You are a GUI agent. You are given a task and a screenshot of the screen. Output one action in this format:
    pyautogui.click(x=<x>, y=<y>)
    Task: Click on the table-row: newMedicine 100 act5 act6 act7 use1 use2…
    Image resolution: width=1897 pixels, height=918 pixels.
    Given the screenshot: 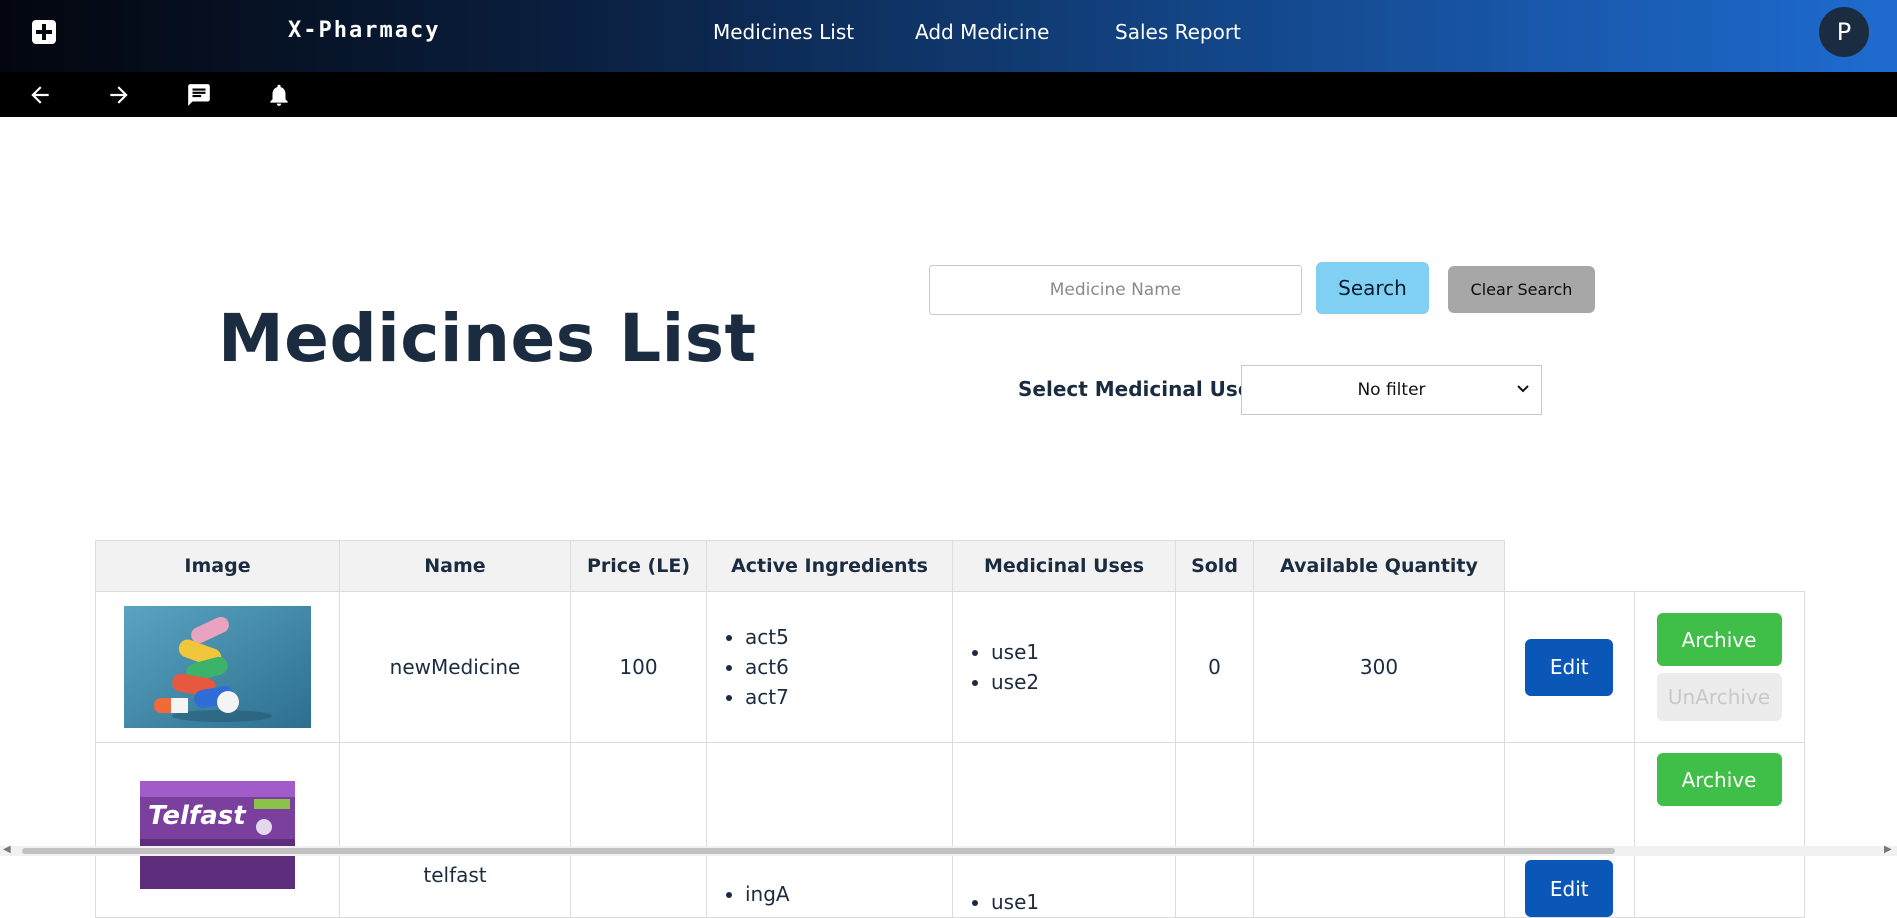 What is the action you would take?
    pyautogui.click(x=950, y=667)
    